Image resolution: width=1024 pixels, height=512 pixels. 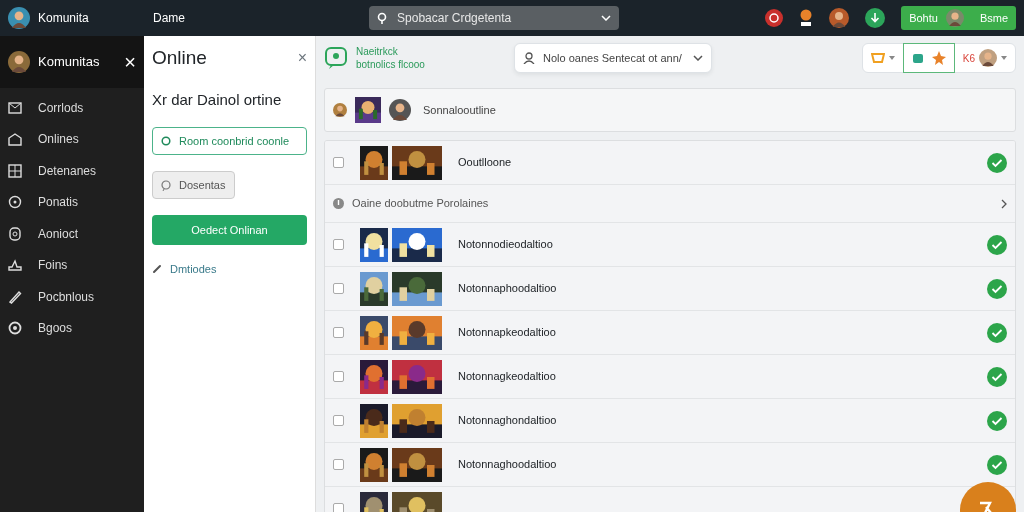 What do you see at coordinates (69, 62) in the screenshot?
I see `sidebar-title: Komunitas` at bounding box center [69, 62].